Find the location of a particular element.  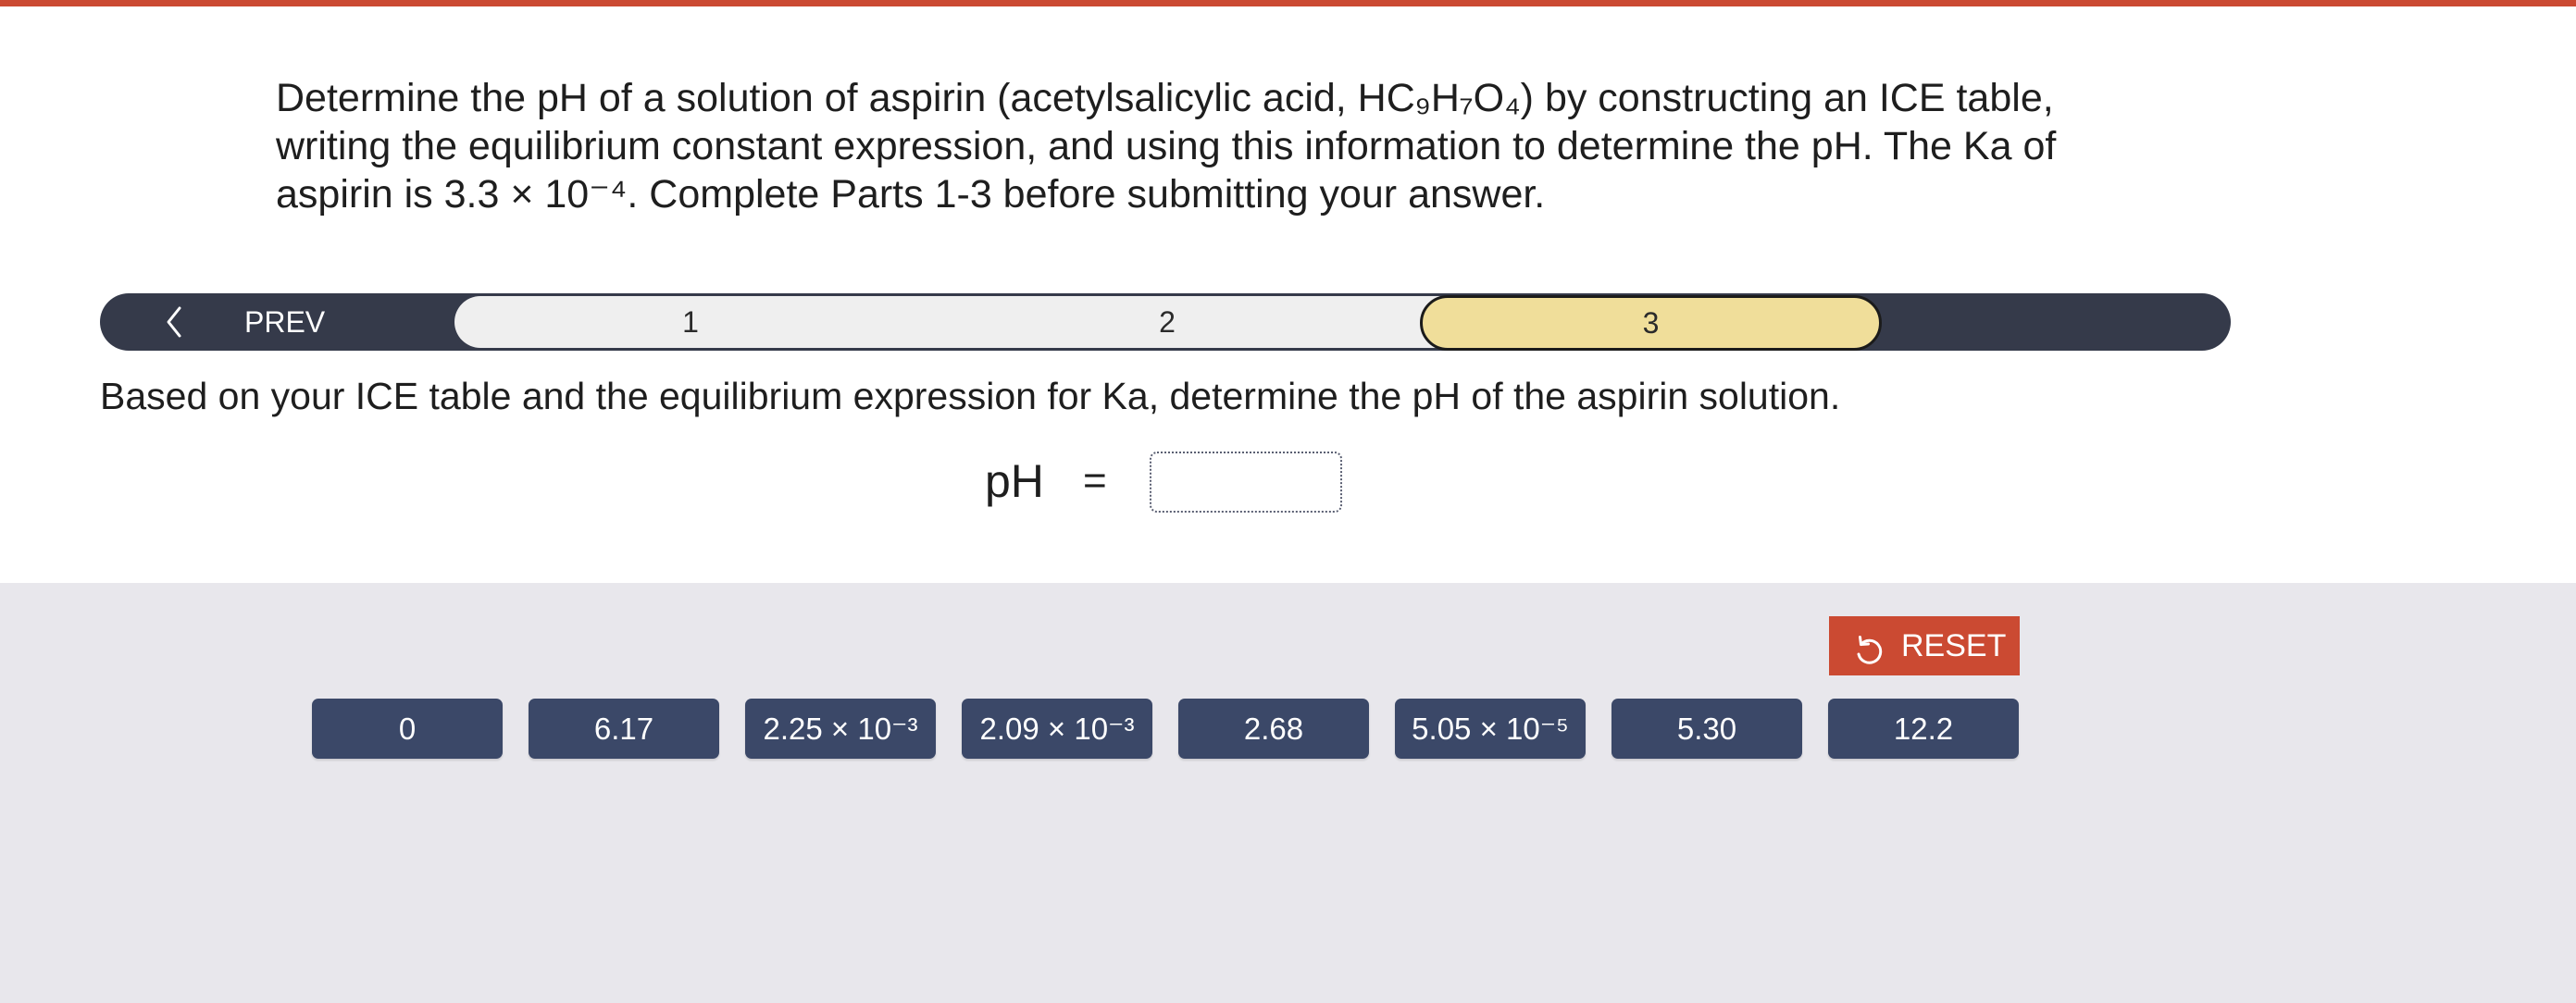

steps-track: 1 2 3 is located at coordinates (1168, 323).